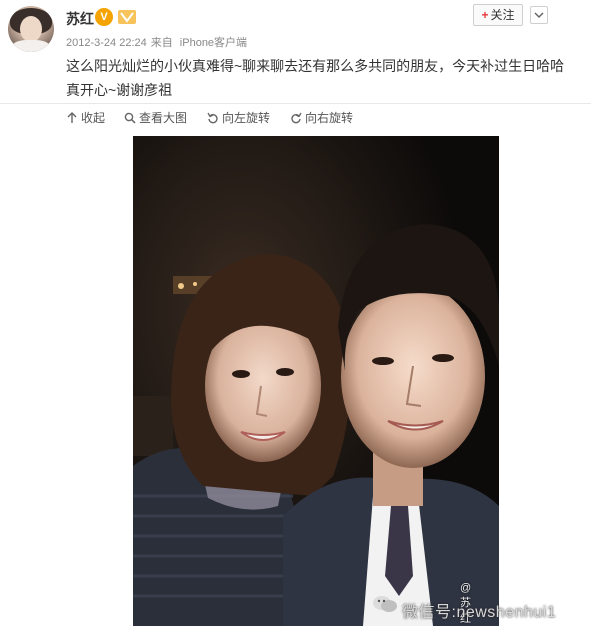 This screenshot has height=640, width=591. I want to click on collapse-button: 收起, so click(85, 118).